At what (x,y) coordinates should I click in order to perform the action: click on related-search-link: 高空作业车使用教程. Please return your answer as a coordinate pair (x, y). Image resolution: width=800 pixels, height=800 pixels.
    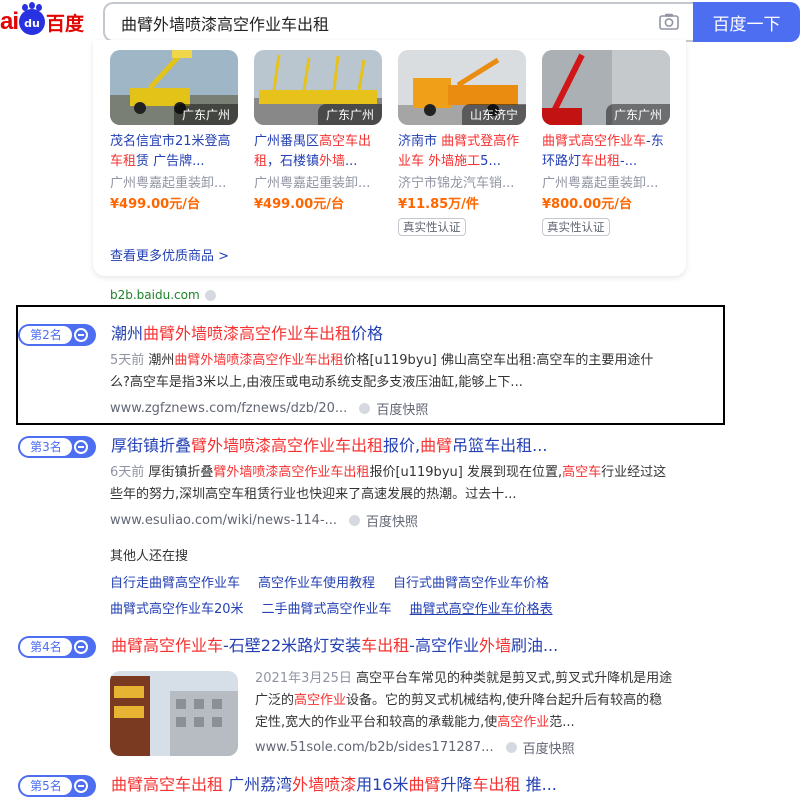
    Looking at the image, I should click on (316, 581).